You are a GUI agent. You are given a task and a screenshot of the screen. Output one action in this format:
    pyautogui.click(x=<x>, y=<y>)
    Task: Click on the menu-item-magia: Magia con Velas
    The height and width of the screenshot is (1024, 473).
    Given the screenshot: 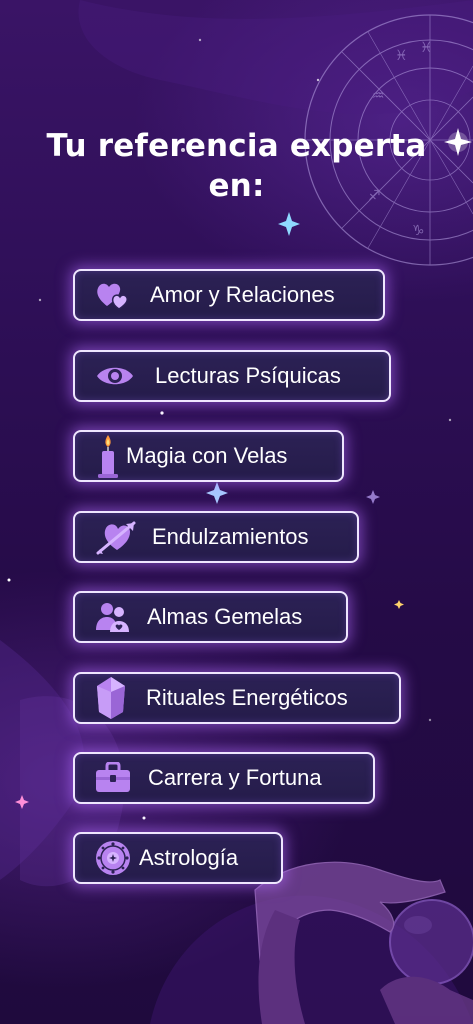 What is the action you would take?
    pyautogui.click(x=208, y=456)
    